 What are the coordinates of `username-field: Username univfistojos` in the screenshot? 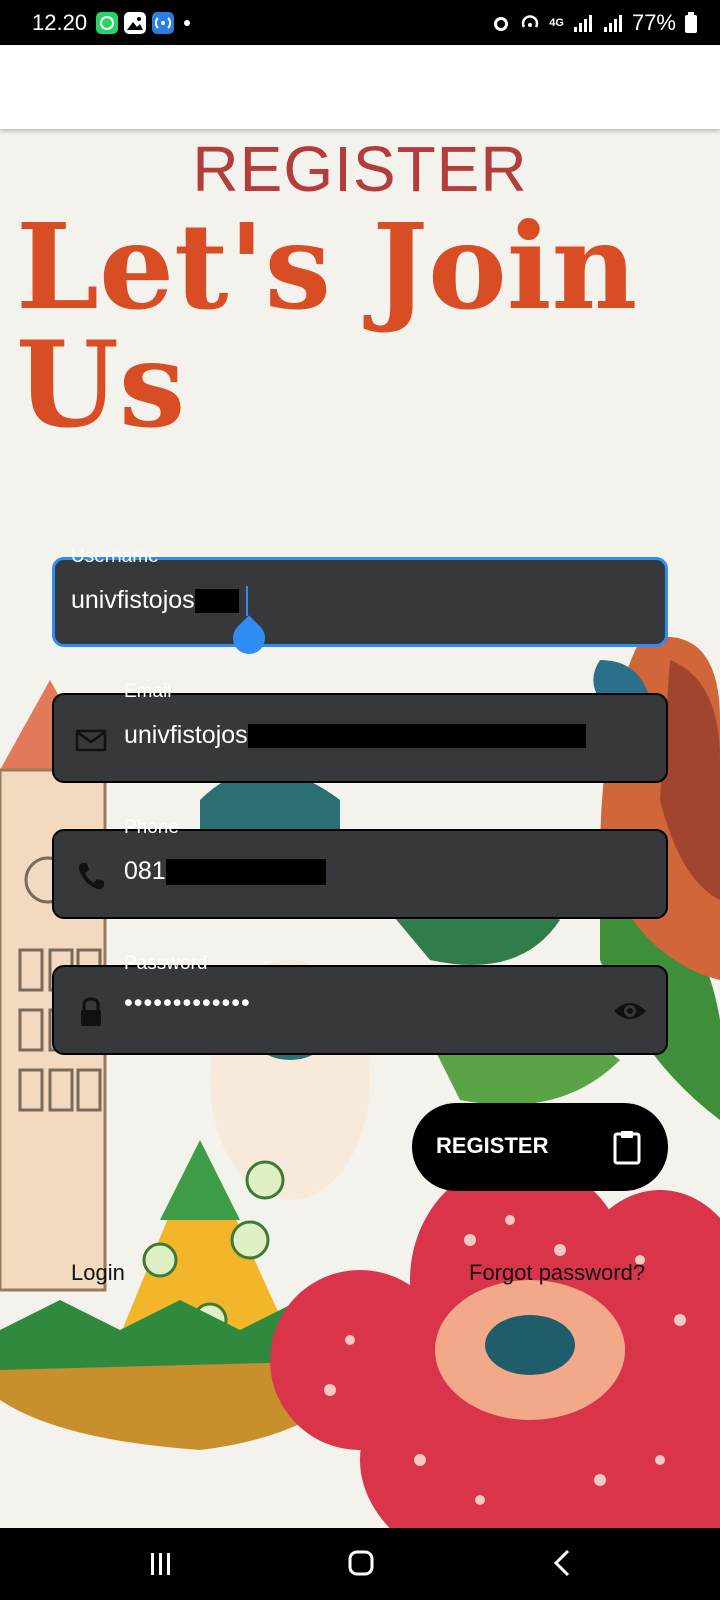 It's located at (360, 596).